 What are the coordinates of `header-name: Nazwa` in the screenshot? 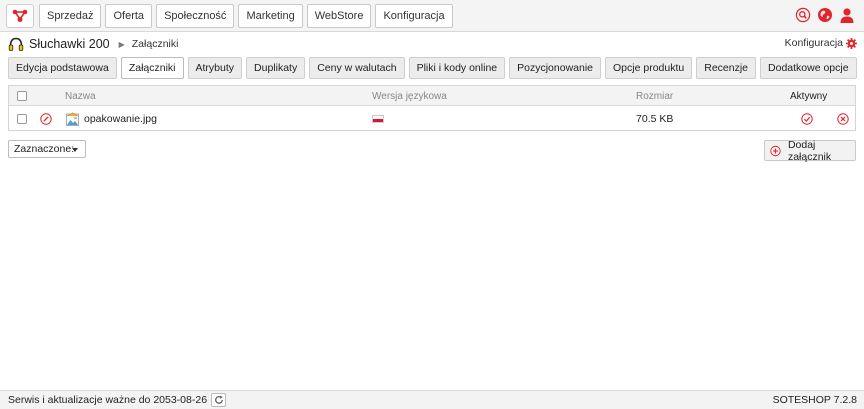 It's located at (80, 96).